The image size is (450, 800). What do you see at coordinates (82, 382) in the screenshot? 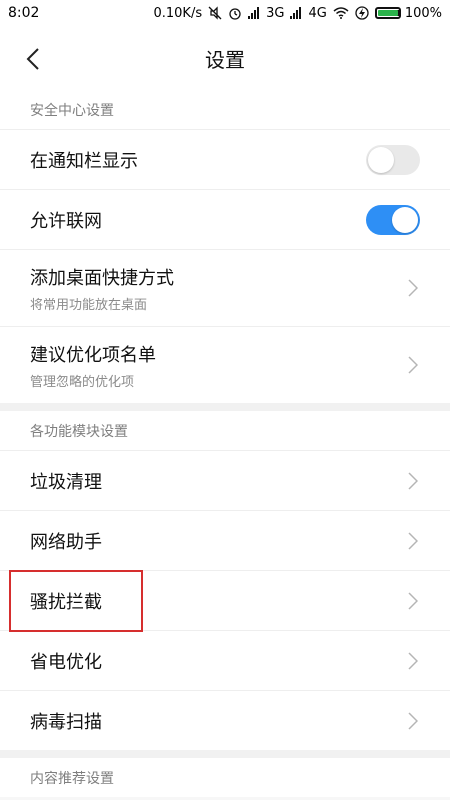
I see `setting-optimize-list-subtitle: 管理忽略的优化项` at bounding box center [82, 382].